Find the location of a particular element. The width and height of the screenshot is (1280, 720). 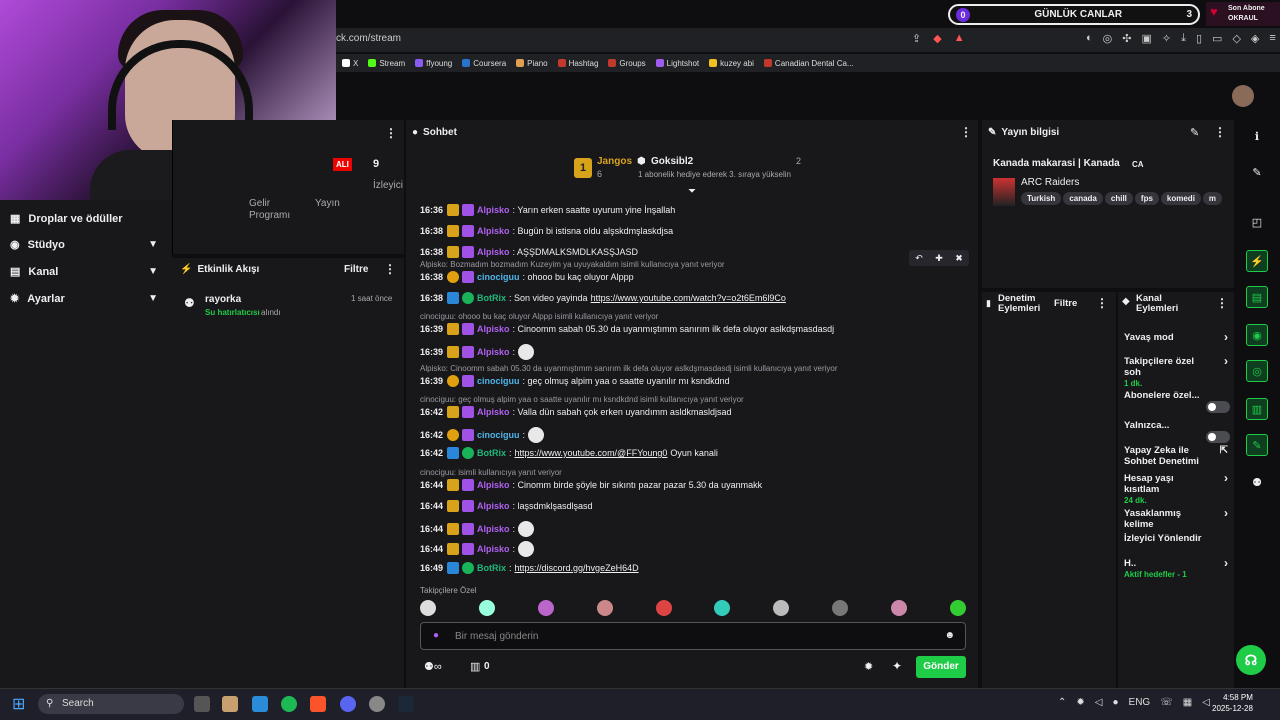

chat-message: 16:44 Alpisko: laşsdmklşasdlşasd is located at coordinates (506, 506).